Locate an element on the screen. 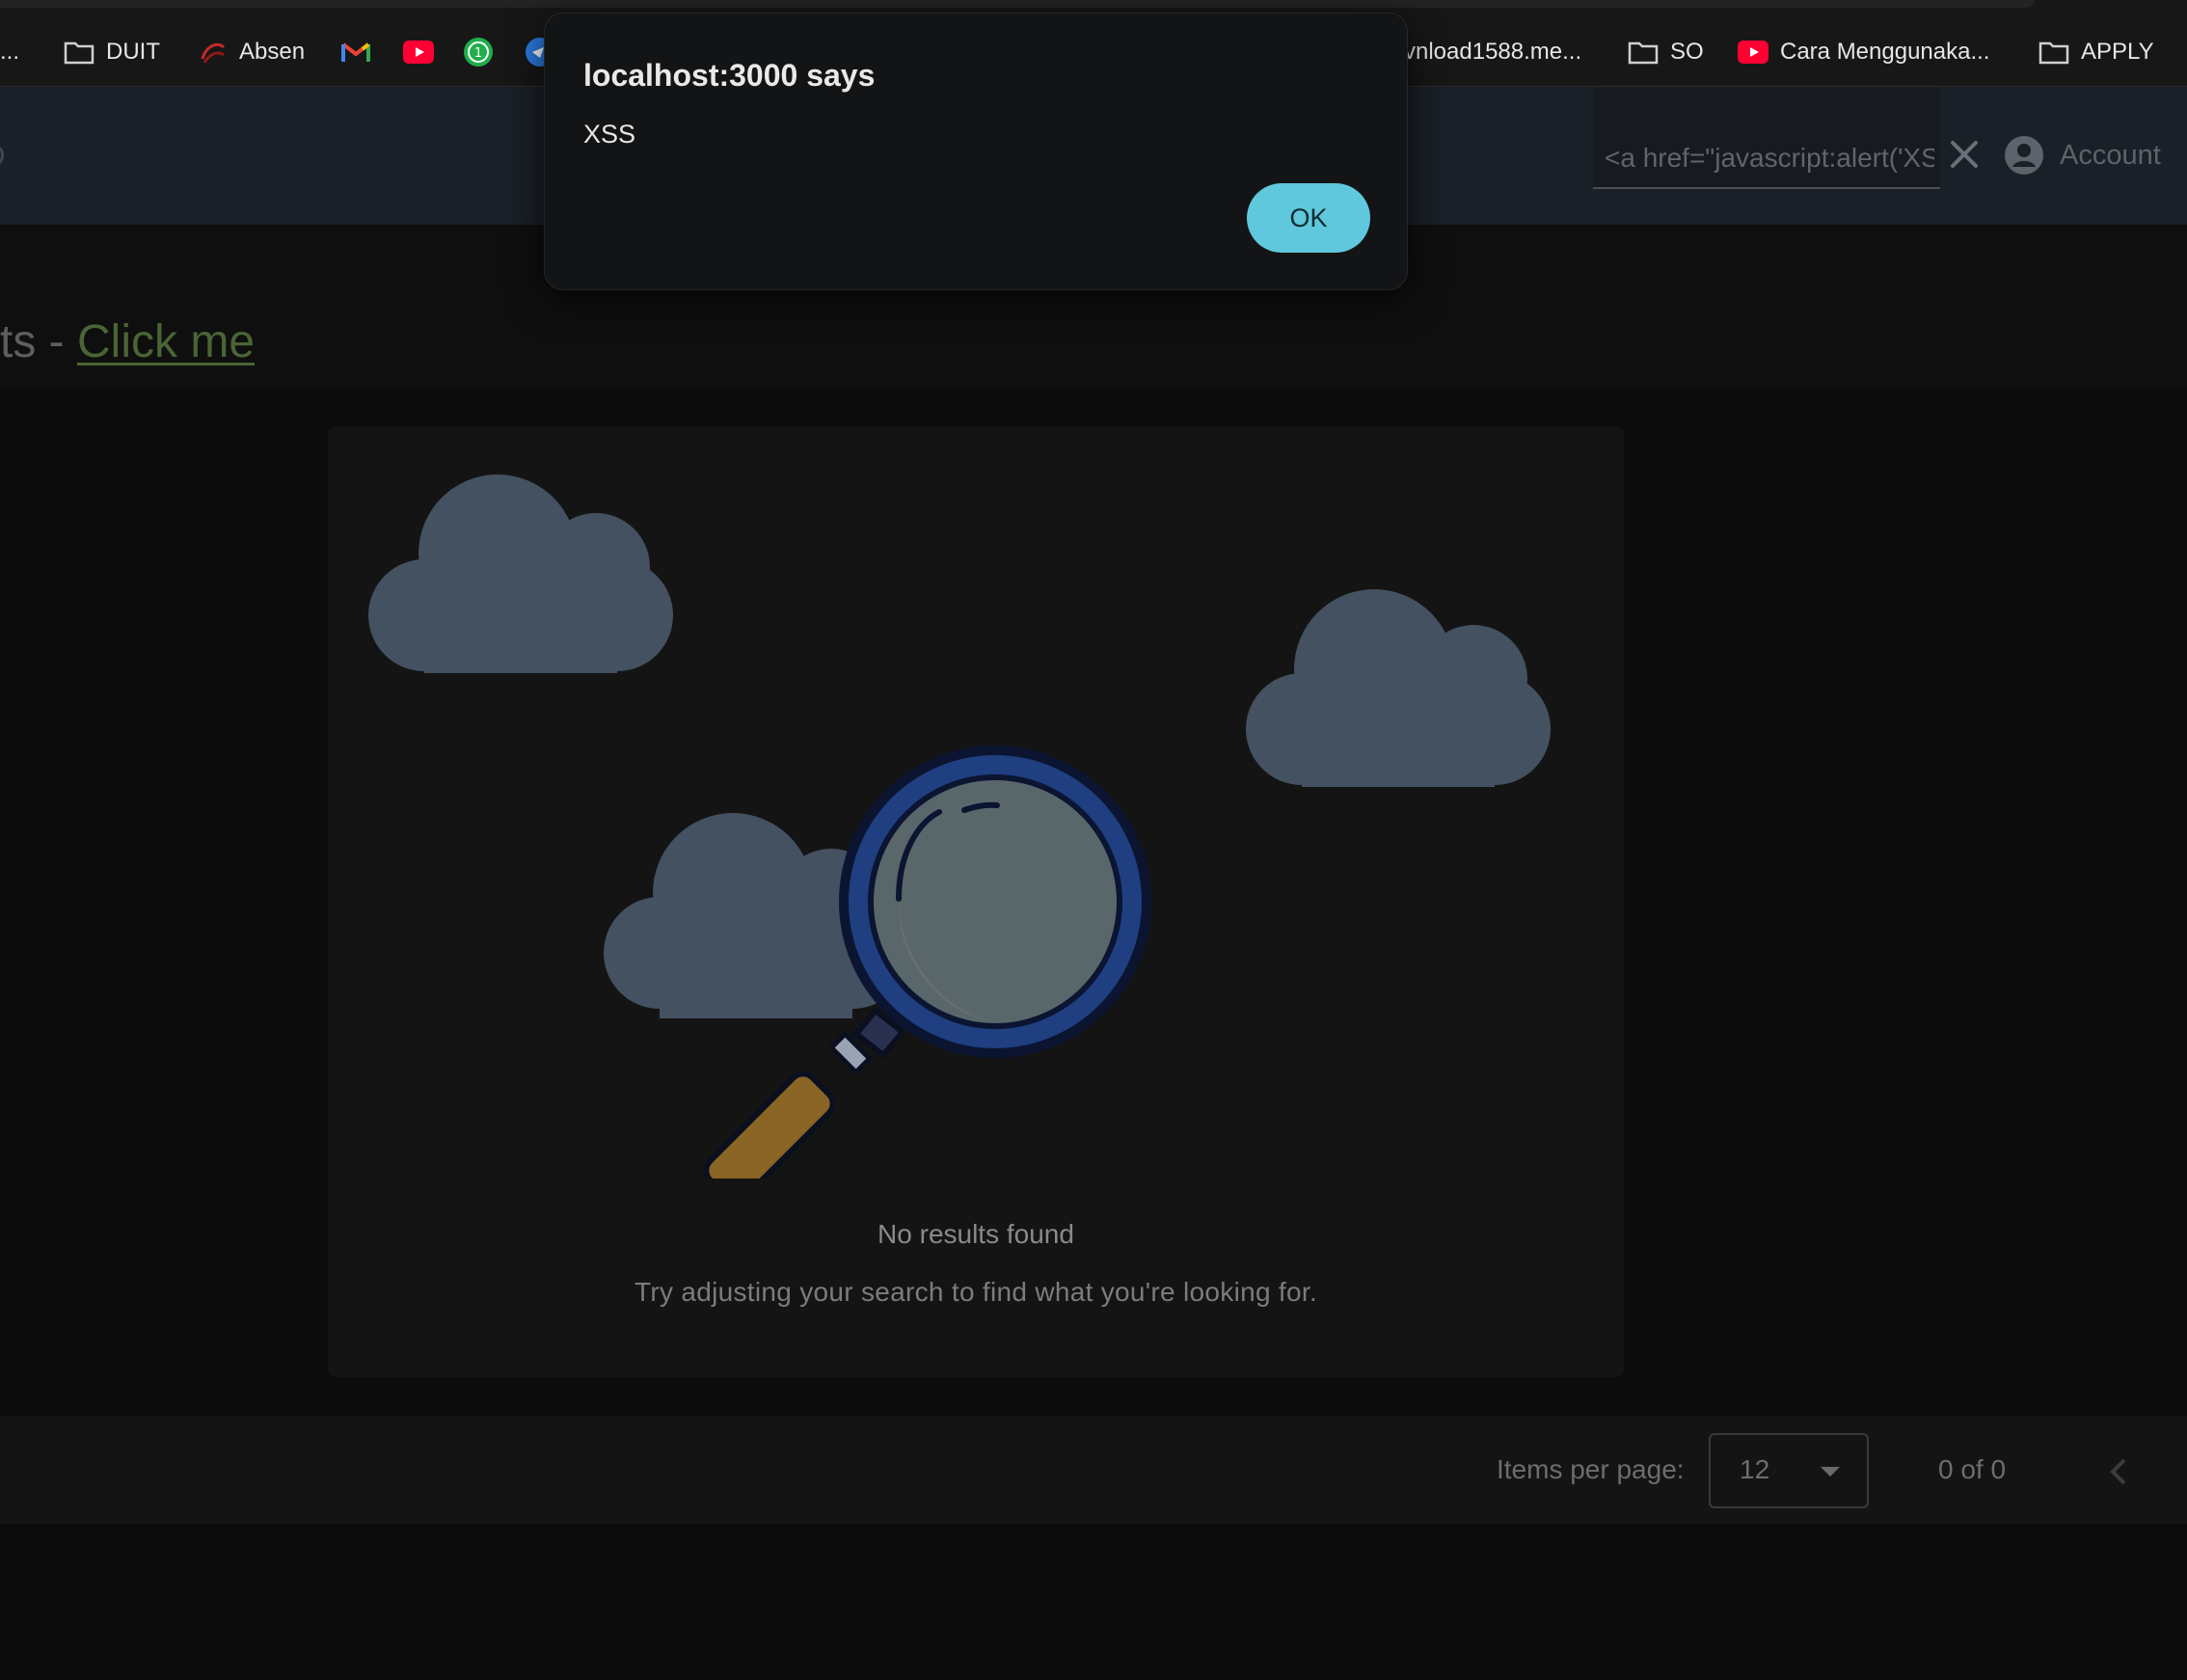 The height and width of the screenshot is (1680, 2187). bookmark-youtube is located at coordinates (418, 52).